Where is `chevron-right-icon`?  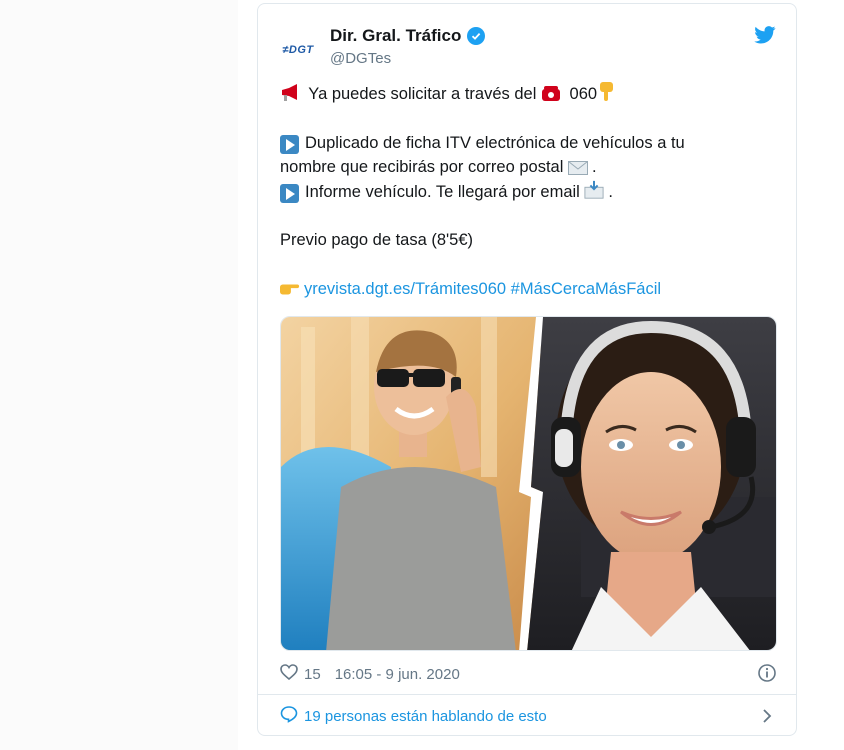 chevron-right-icon is located at coordinates (767, 718).